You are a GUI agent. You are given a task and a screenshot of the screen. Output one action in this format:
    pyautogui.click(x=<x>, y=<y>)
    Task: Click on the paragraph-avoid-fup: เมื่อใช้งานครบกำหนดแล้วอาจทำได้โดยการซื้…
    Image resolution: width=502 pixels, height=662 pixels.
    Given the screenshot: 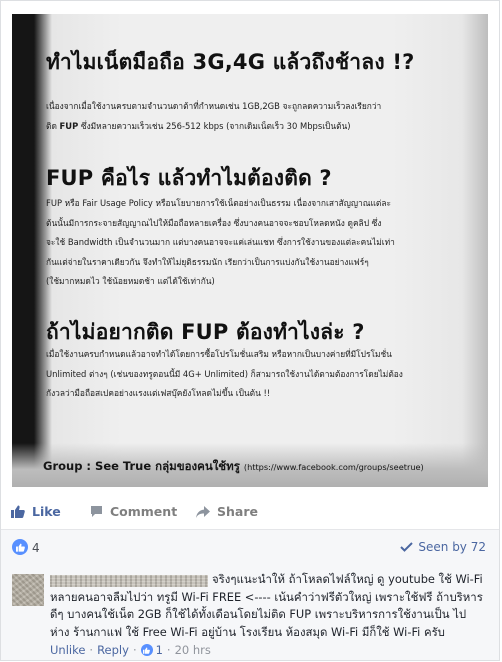 What is the action you would take?
    pyautogui.click(x=261, y=374)
    